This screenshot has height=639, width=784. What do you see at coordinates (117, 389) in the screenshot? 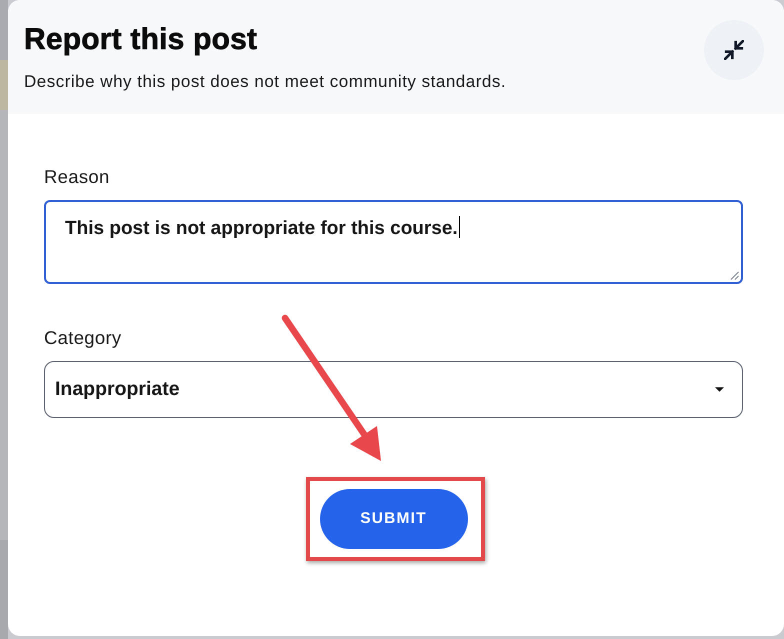
I see `select-value: Inappropriate` at bounding box center [117, 389].